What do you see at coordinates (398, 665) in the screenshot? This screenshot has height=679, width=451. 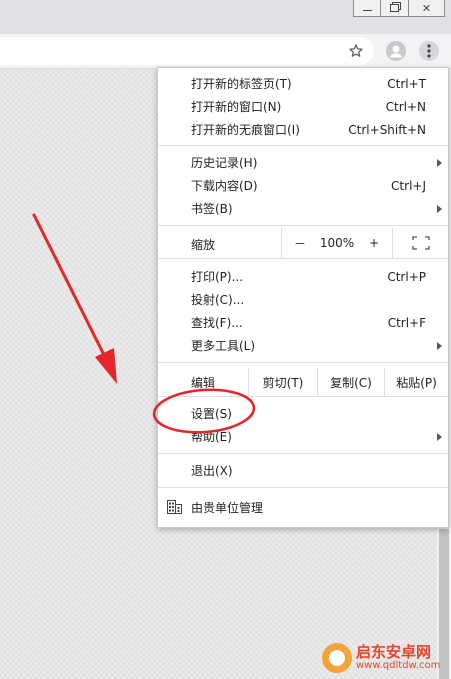 I see `logo-url: www.qdltdw.com` at bounding box center [398, 665].